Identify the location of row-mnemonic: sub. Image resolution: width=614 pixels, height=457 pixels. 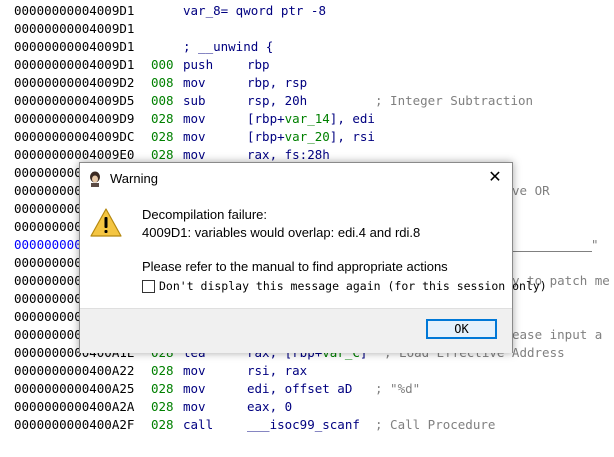
(194, 100).